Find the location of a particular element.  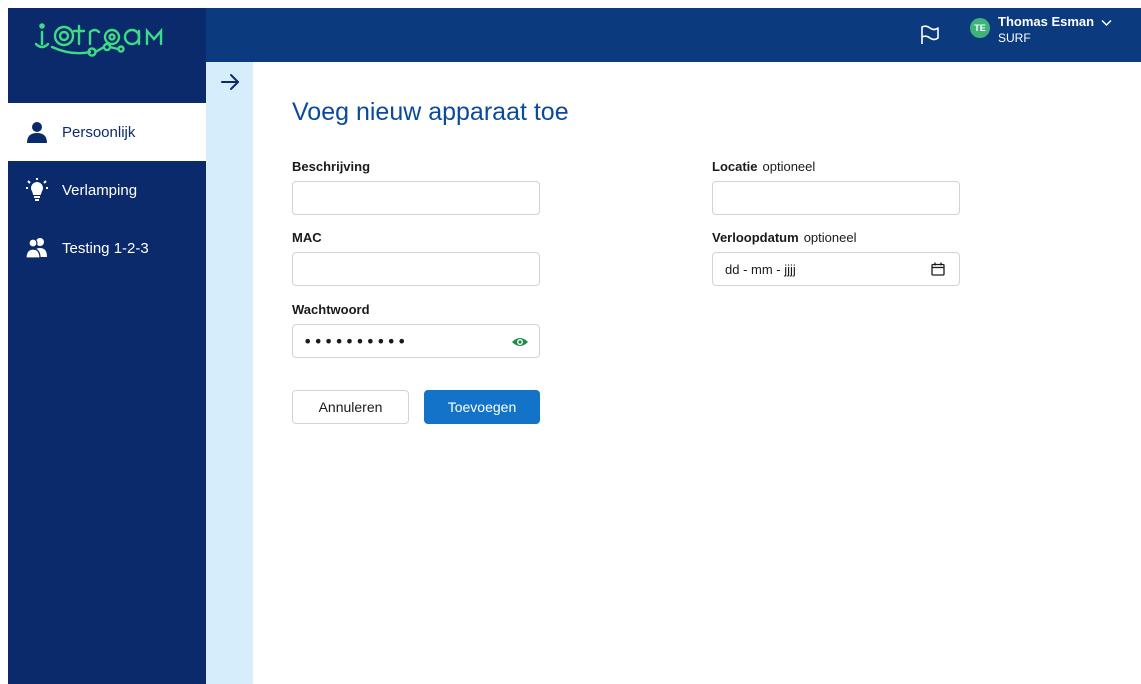

eye-icon is located at coordinates (520, 342).